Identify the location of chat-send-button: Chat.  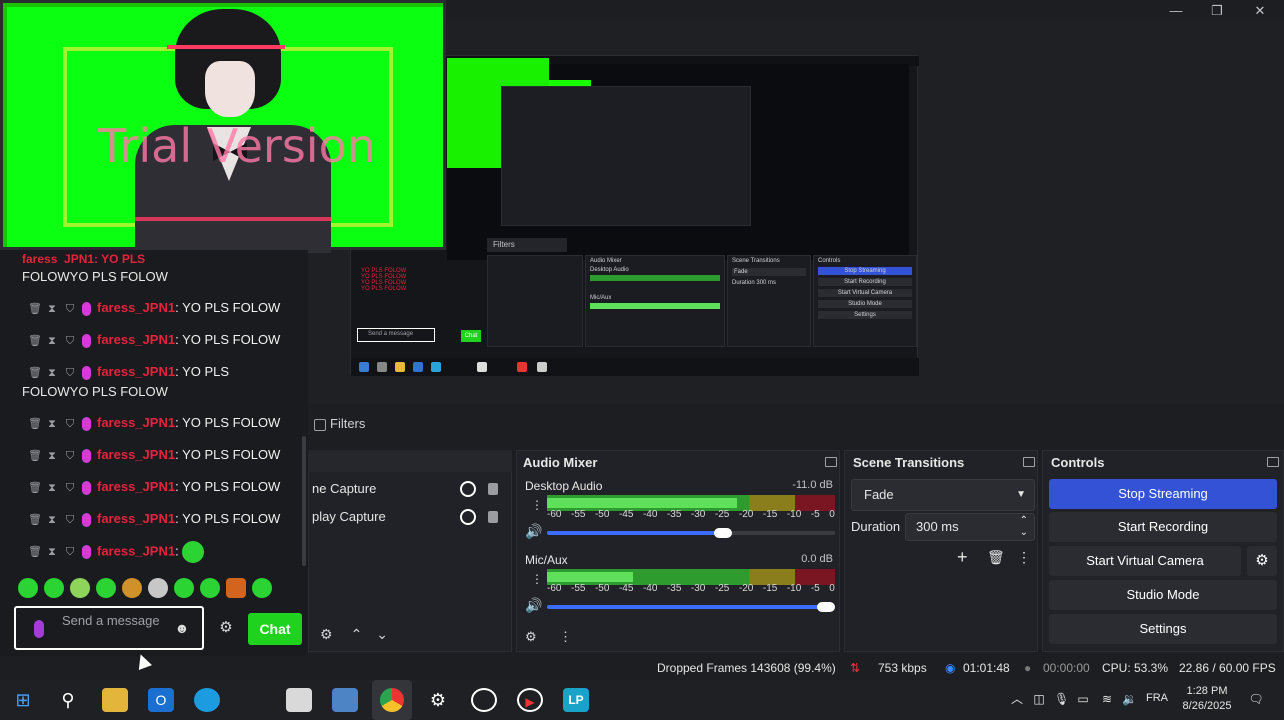
(275, 629).